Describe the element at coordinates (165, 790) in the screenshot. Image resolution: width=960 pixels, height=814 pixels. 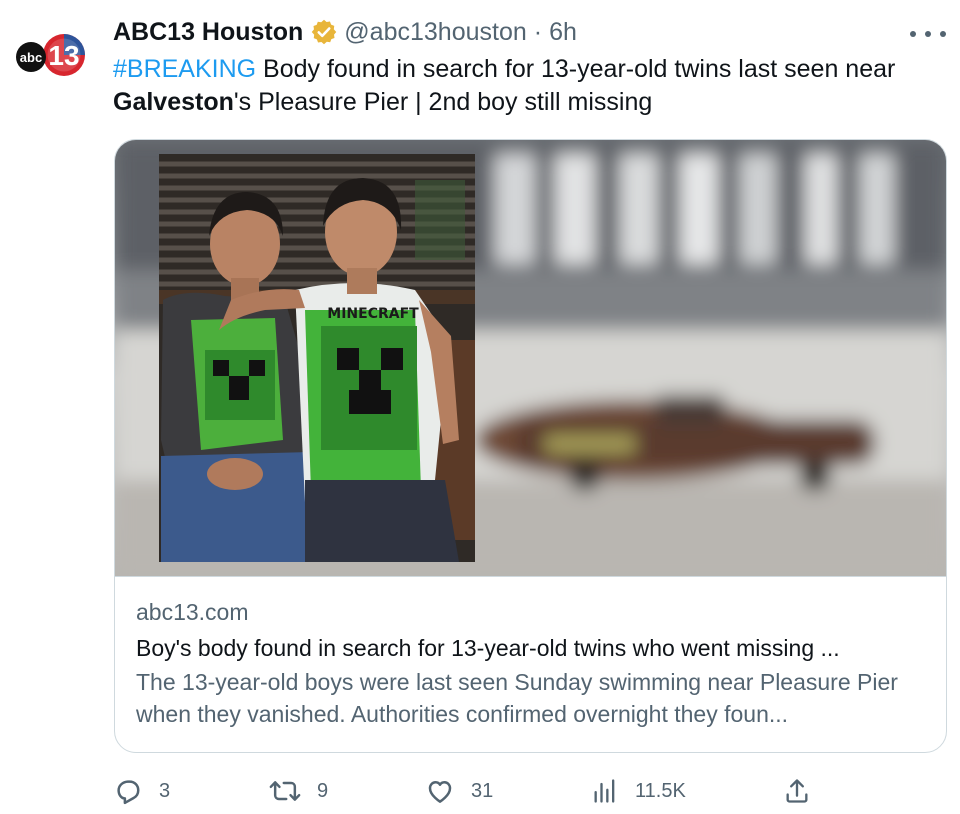
I see `reply-count: 3` at that location.